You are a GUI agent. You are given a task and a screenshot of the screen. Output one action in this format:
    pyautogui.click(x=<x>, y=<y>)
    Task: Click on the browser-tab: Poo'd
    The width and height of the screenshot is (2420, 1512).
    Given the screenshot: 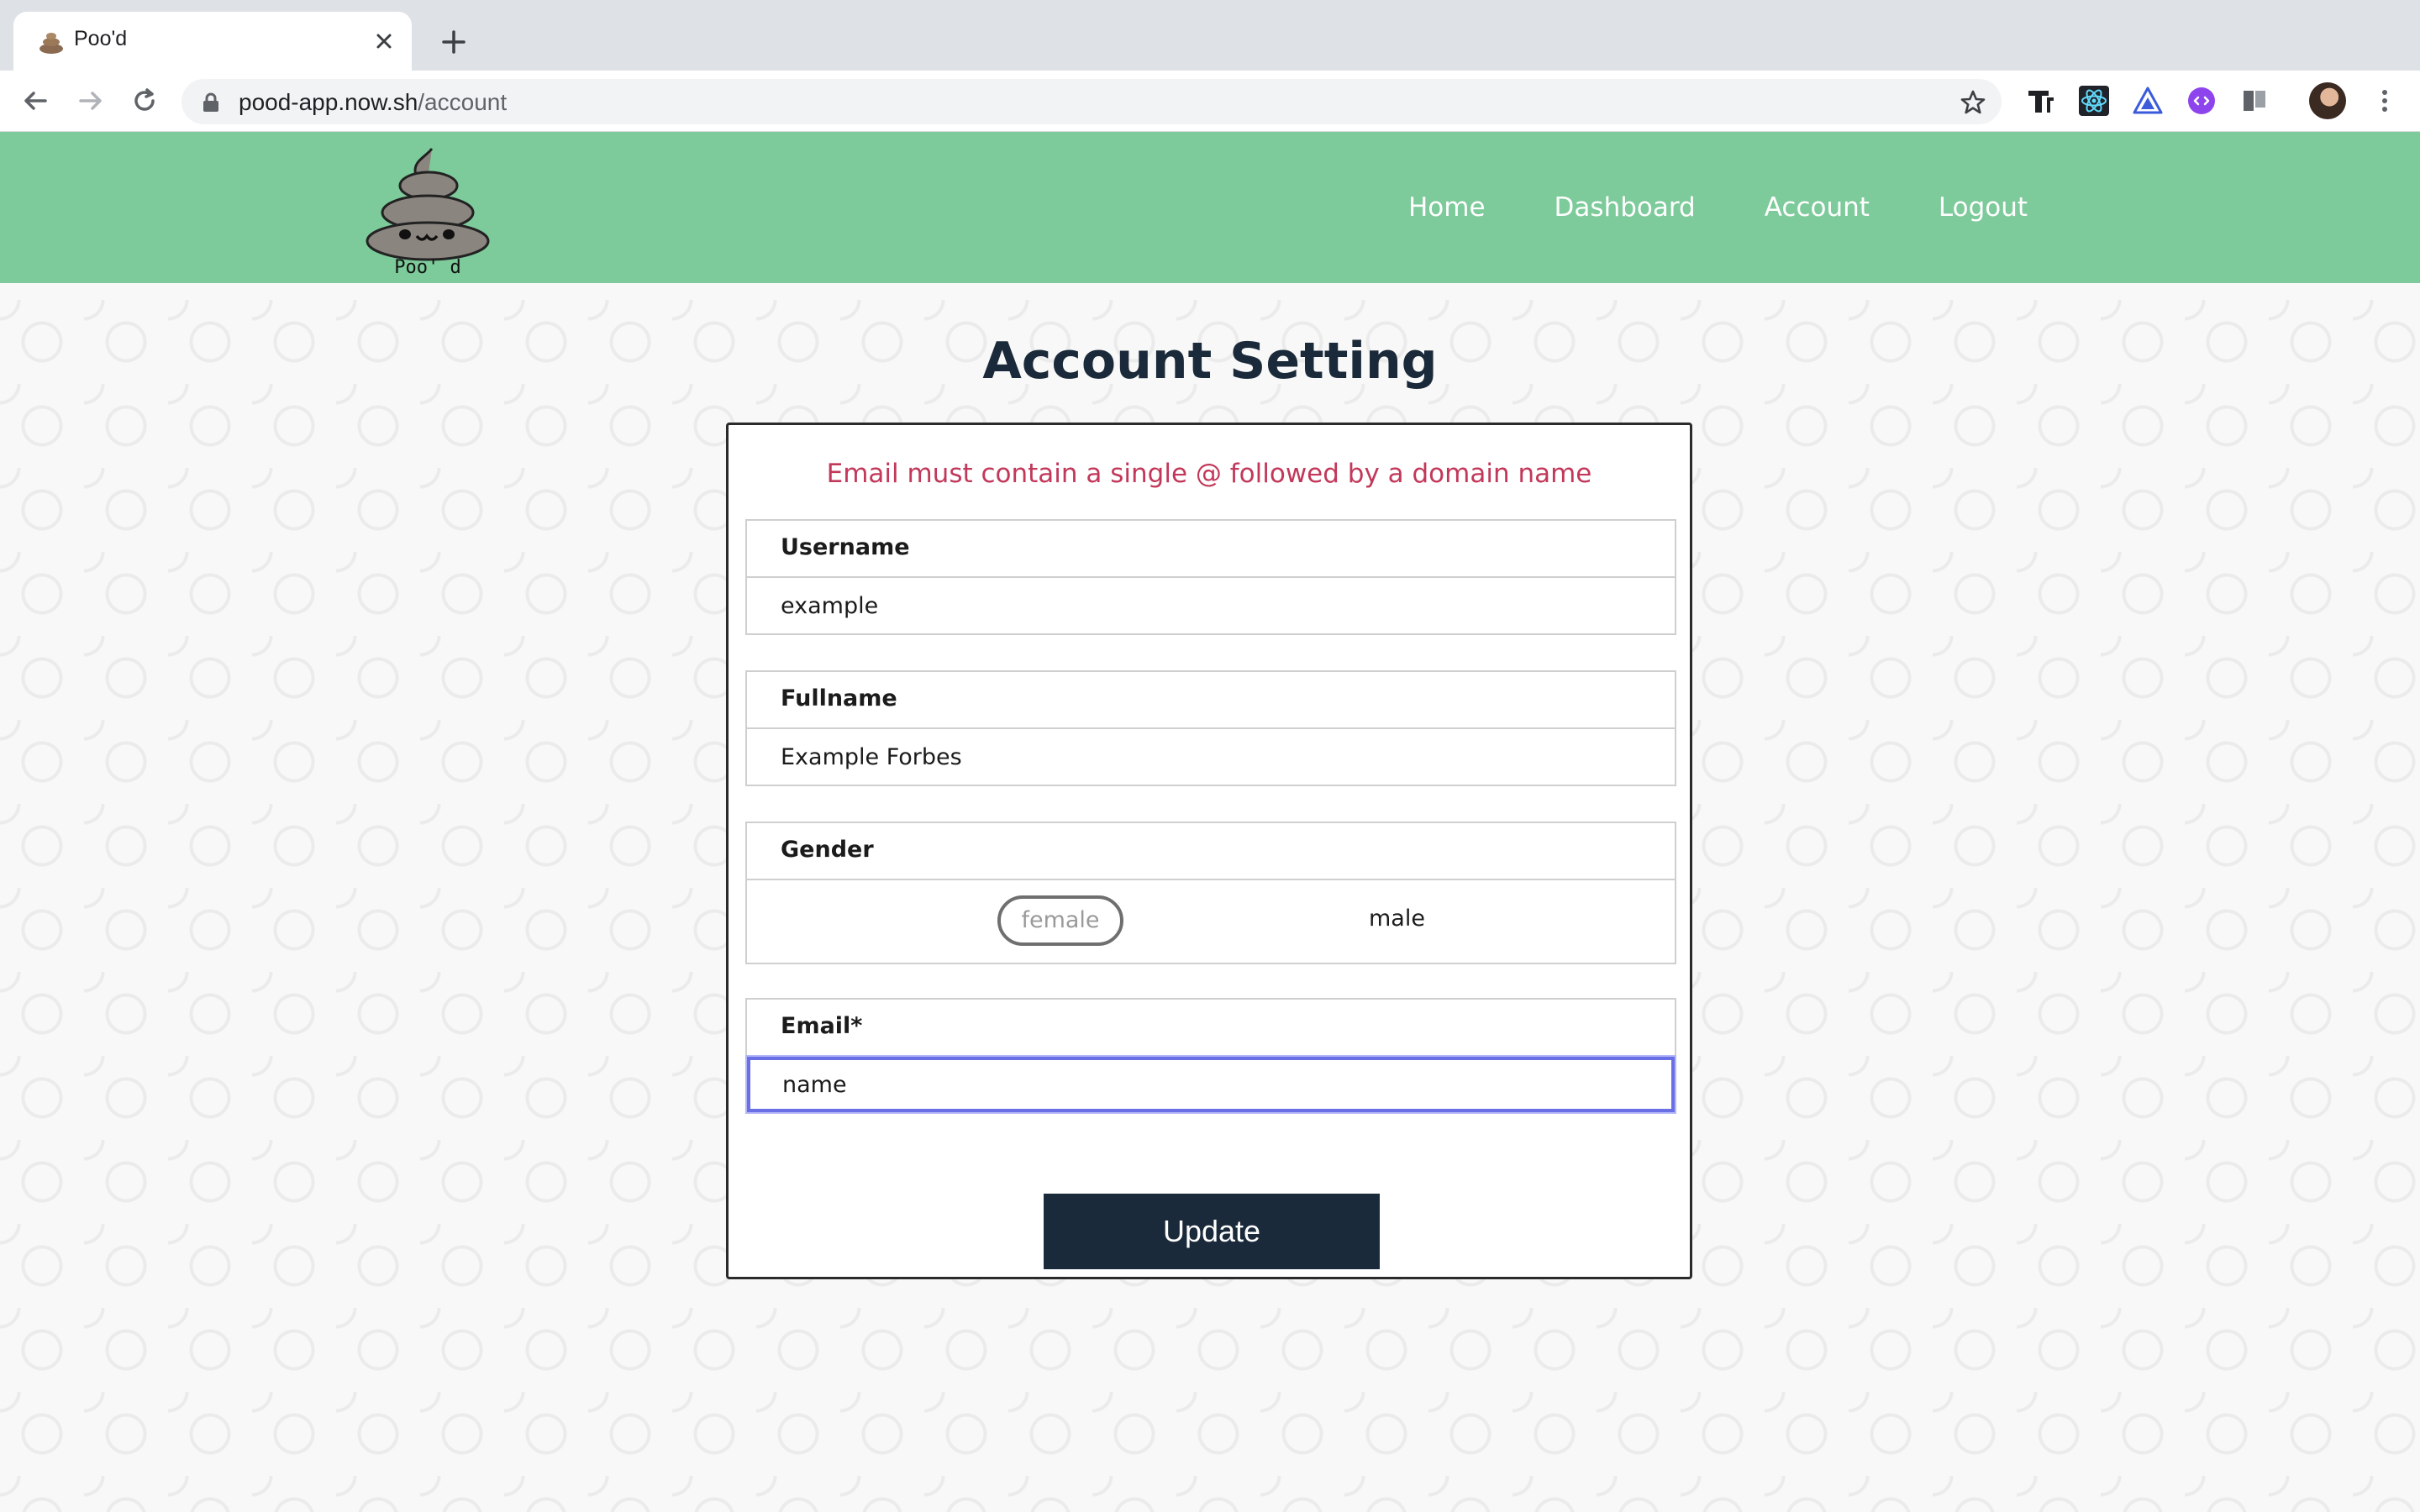 What is the action you would take?
    pyautogui.click(x=212, y=41)
    